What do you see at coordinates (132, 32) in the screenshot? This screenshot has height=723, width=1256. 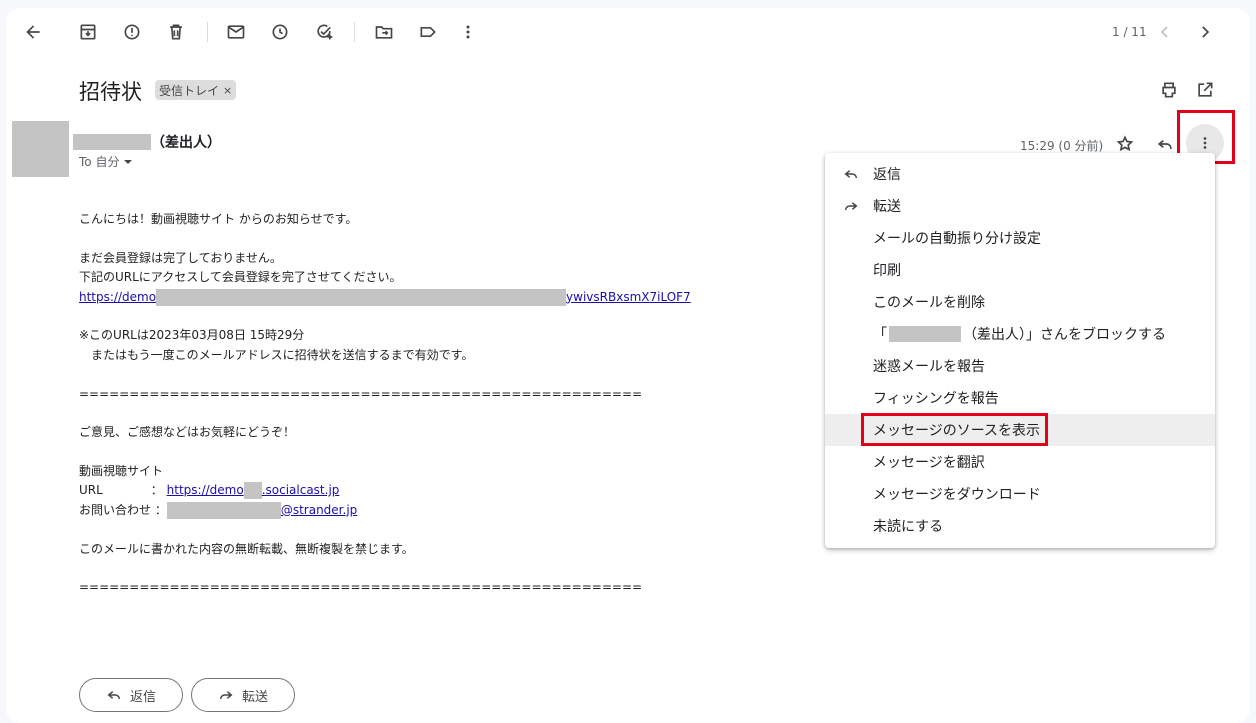 I see `report-spam-icon` at bounding box center [132, 32].